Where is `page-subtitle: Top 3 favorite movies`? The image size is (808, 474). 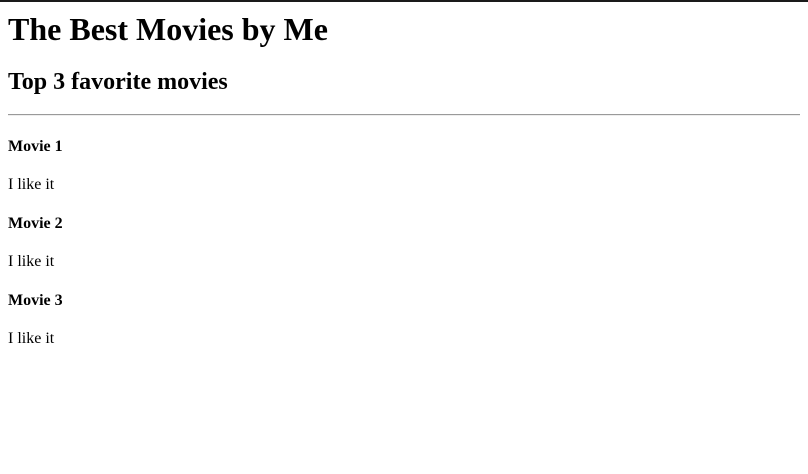 page-subtitle: Top 3 favorite movies is located at coordinates (118, 82).